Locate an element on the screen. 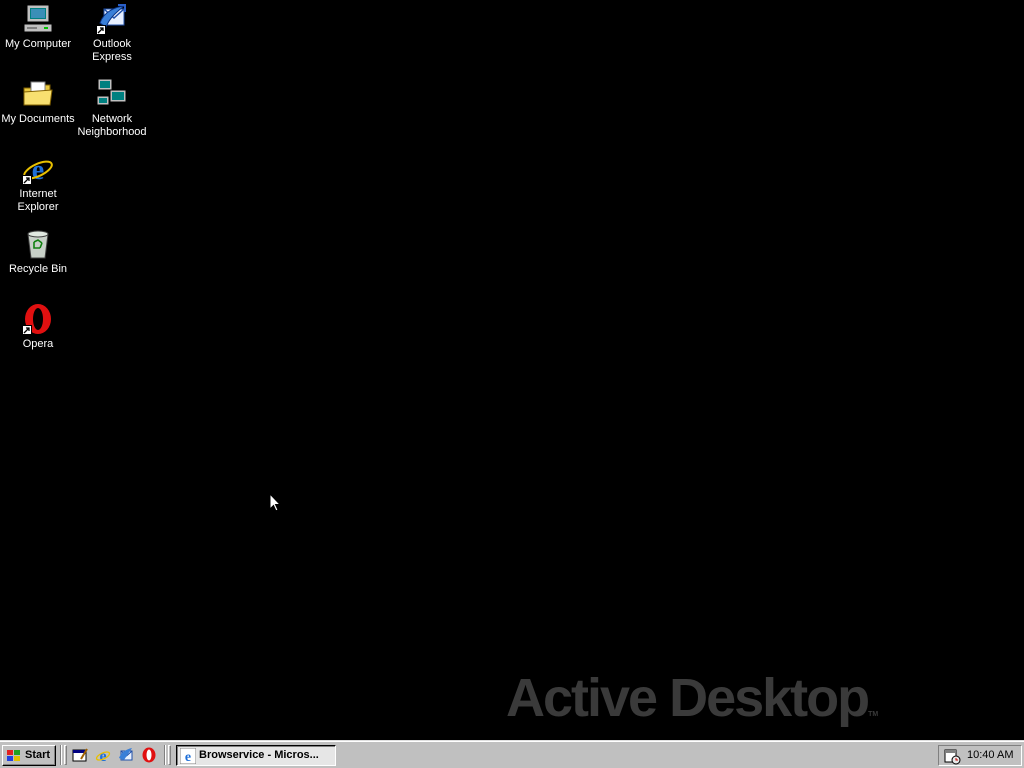 This screenshot has width=1024, height=768. recycle-bin-icon is located at coordinates (38, 244).